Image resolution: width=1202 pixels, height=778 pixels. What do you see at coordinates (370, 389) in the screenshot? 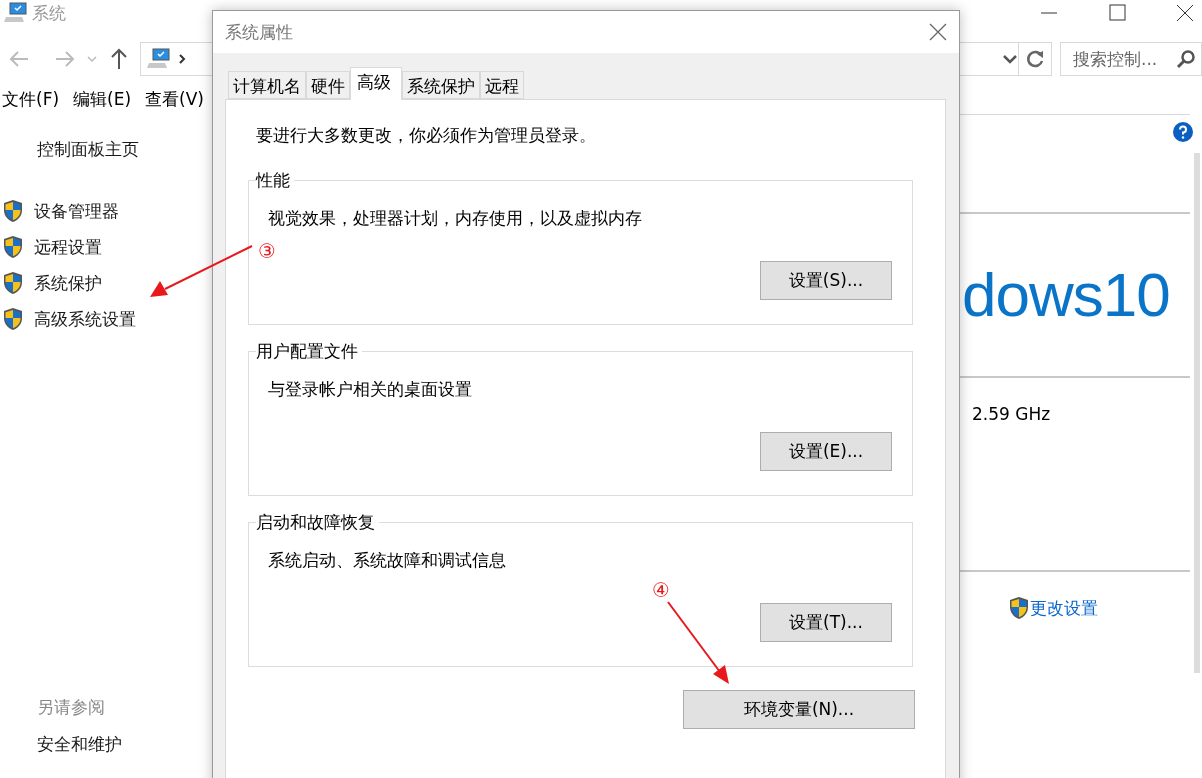
I see `group-description: 与登录帐户相关的桌面设置` at bounding box center [370, 389].